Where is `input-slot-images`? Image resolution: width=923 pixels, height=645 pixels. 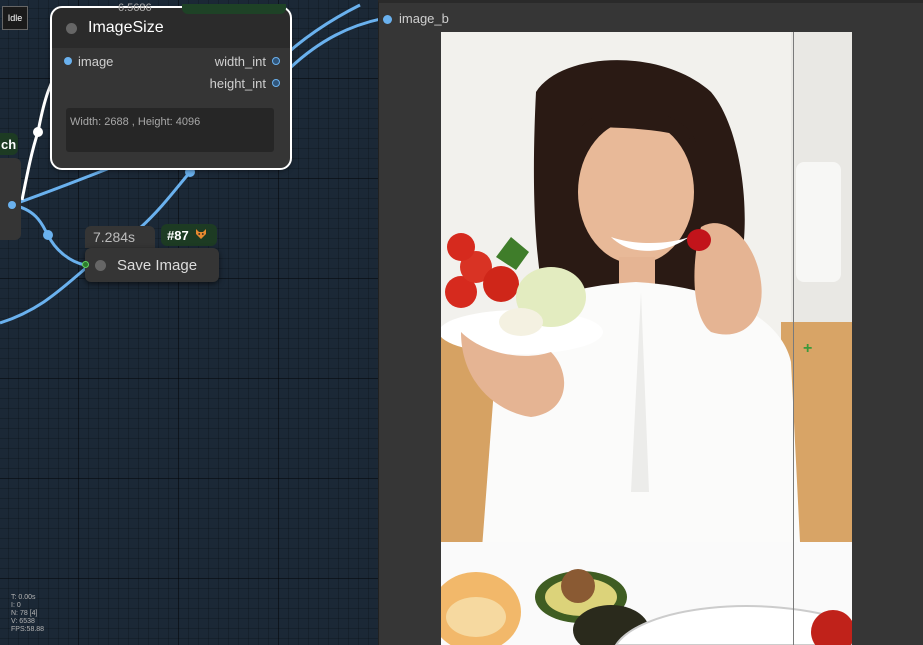 input-slot-images is located at coordinates (85, 264).